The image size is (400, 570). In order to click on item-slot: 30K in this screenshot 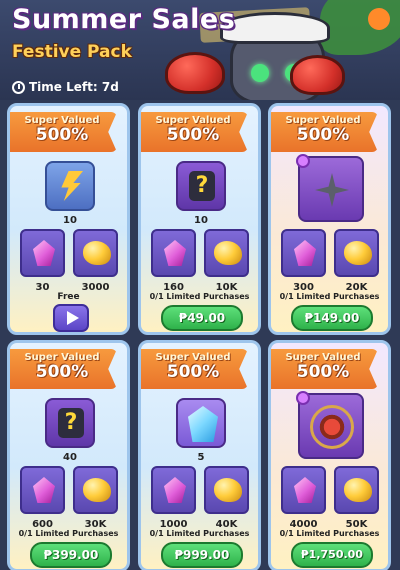, I will do `click(95, 498)`.